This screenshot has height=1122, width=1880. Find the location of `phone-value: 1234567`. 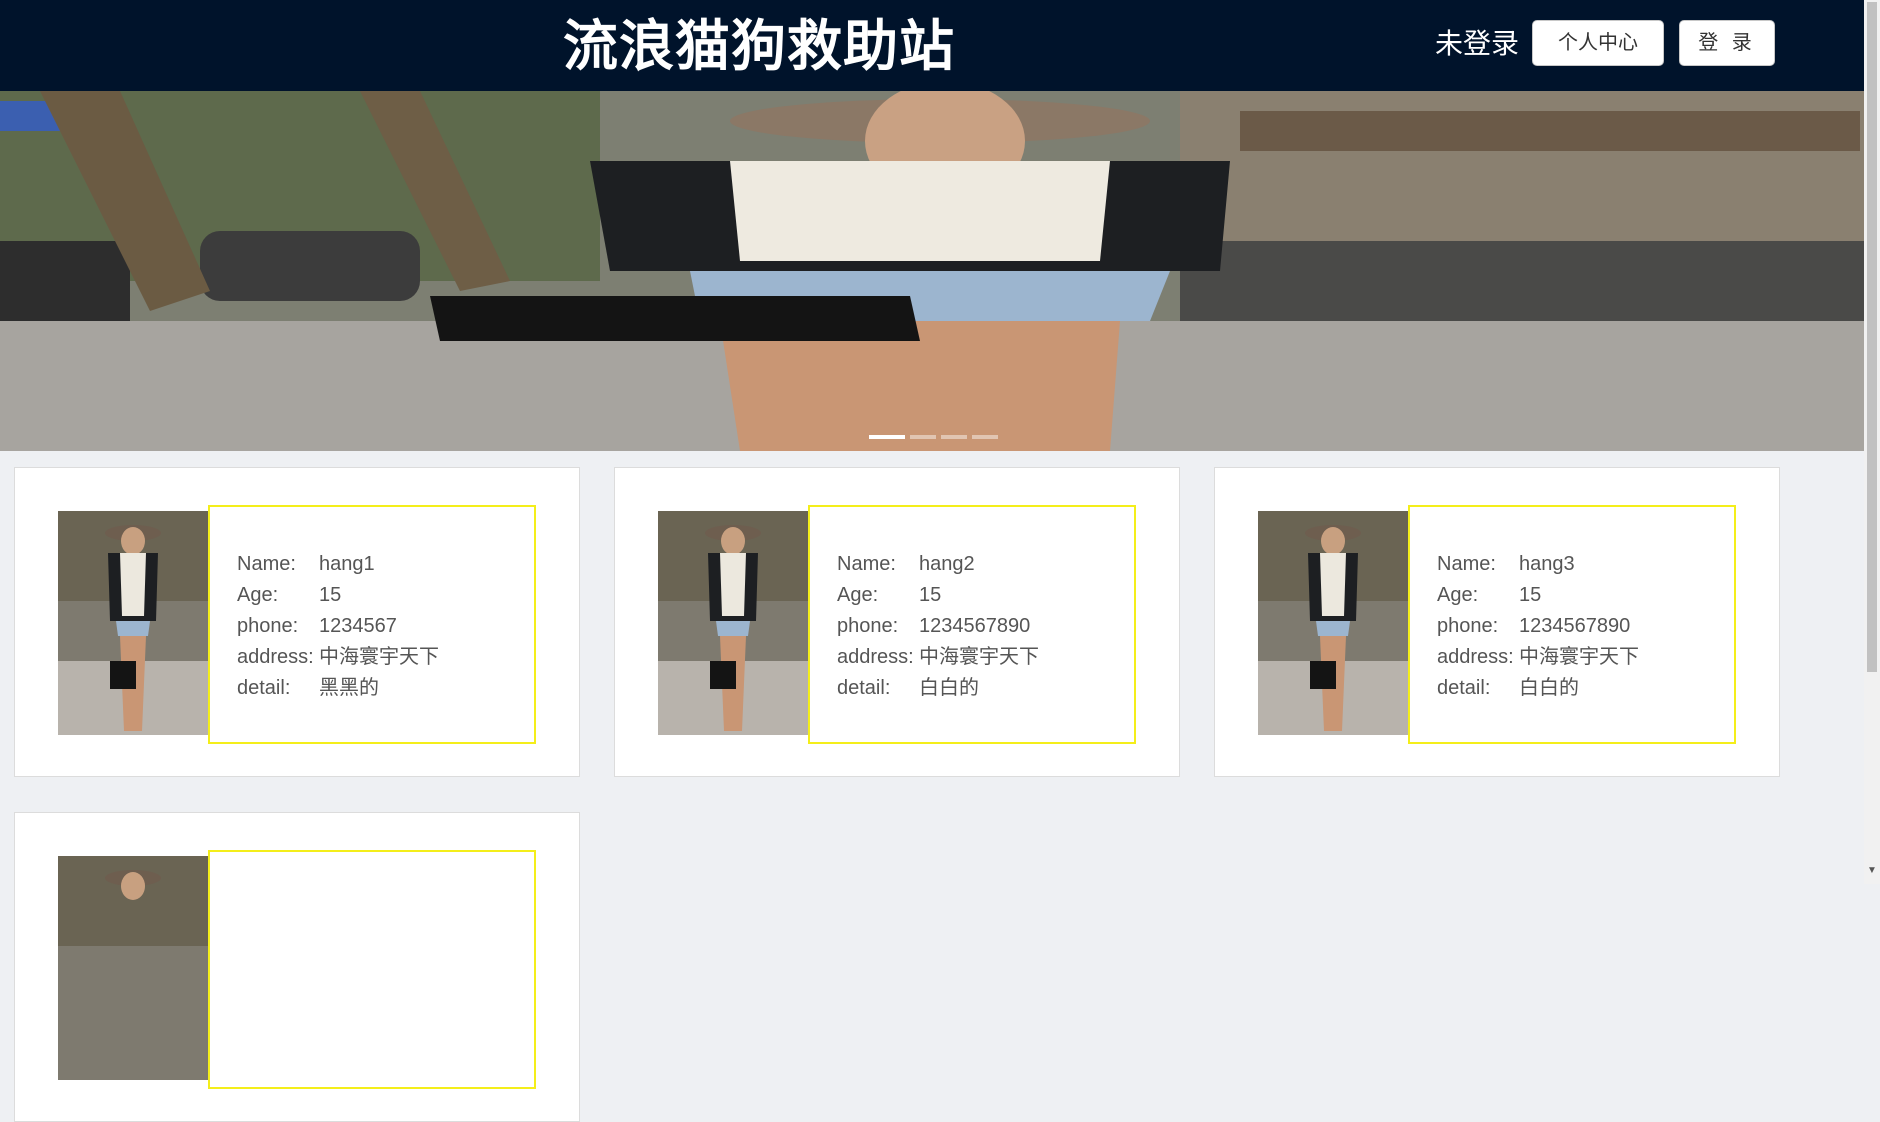

phone-value: 1234567 is located at coordinates (358, 626).